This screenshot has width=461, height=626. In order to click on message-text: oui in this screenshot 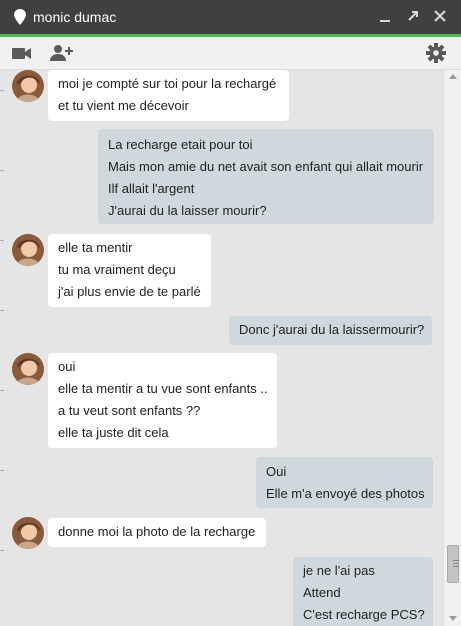, I will do `click(67, 366)`.